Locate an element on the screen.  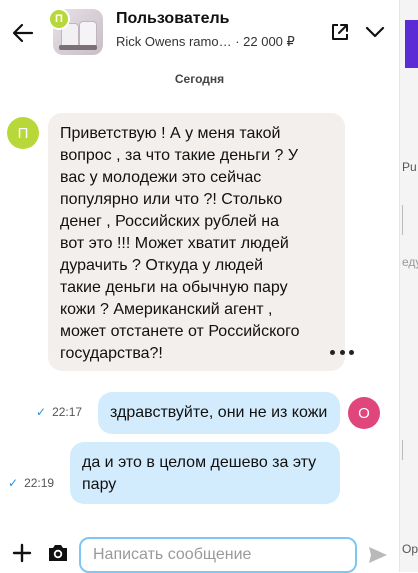
sender-avatar: П is located at coordinates (23, 133).